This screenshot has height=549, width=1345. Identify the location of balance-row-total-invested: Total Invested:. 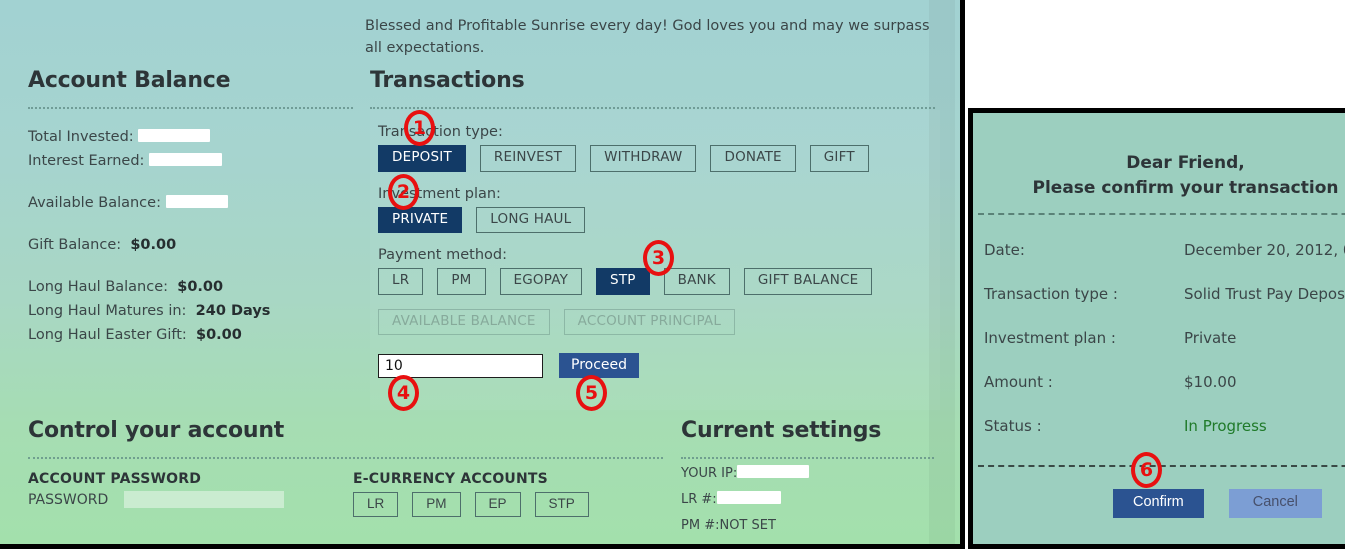
(190, 137).